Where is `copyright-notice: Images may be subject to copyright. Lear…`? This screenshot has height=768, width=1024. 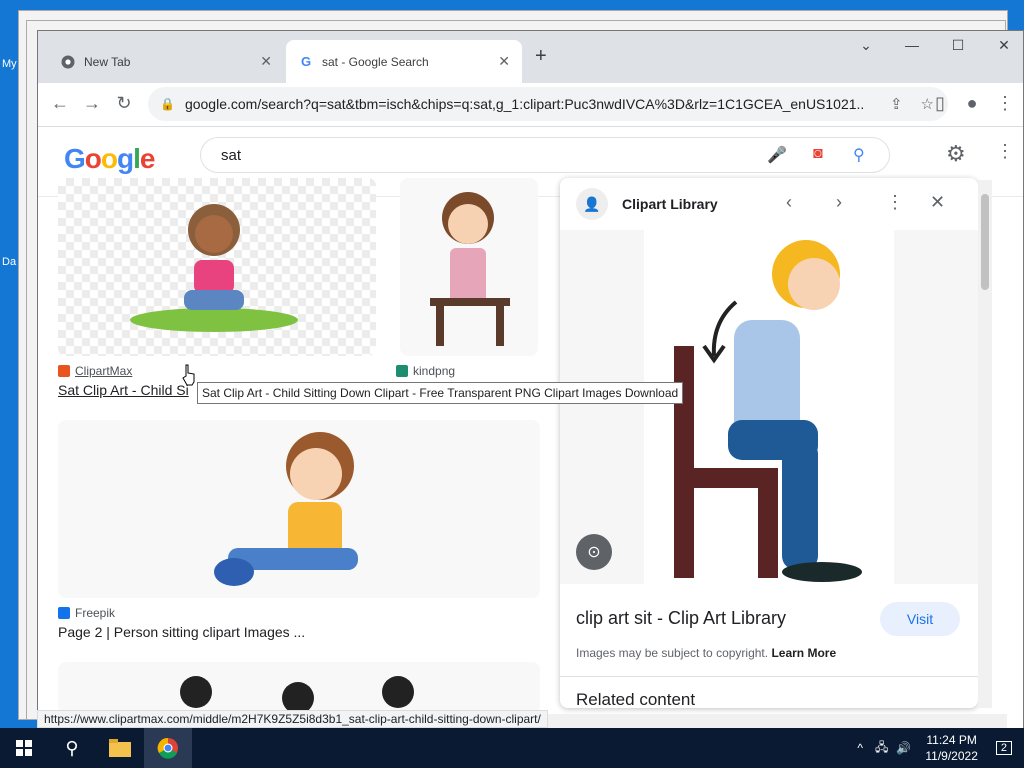 copyright-notice: Images may be subject to copyright. Lear… is located at coordinates (706, 653).